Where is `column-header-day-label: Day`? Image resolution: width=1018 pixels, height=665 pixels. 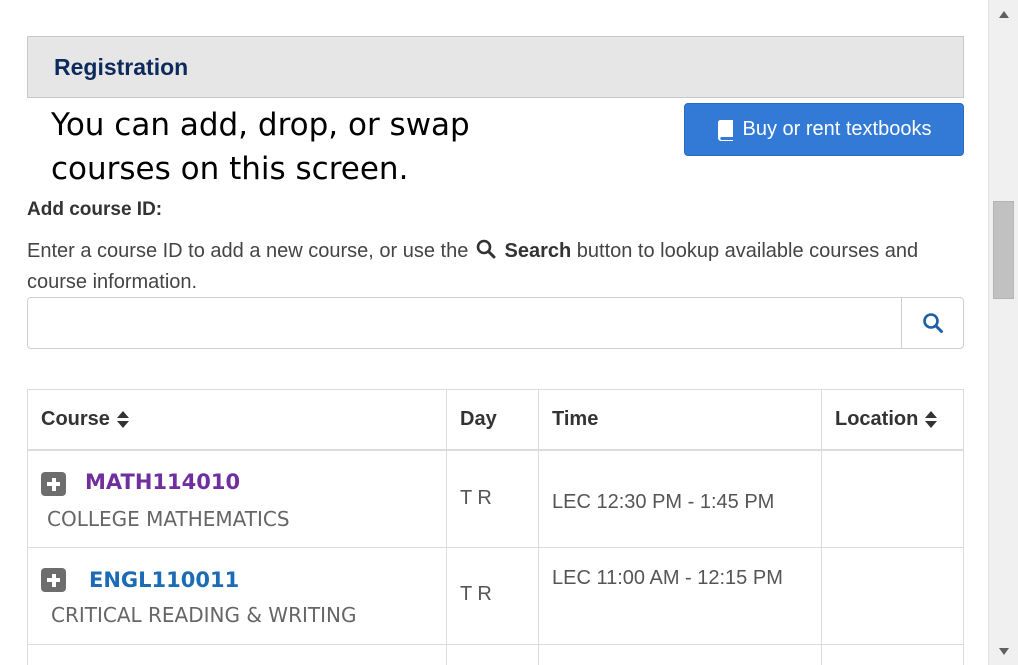
column-header-day-label: Day is located at coordinates (478, 419).